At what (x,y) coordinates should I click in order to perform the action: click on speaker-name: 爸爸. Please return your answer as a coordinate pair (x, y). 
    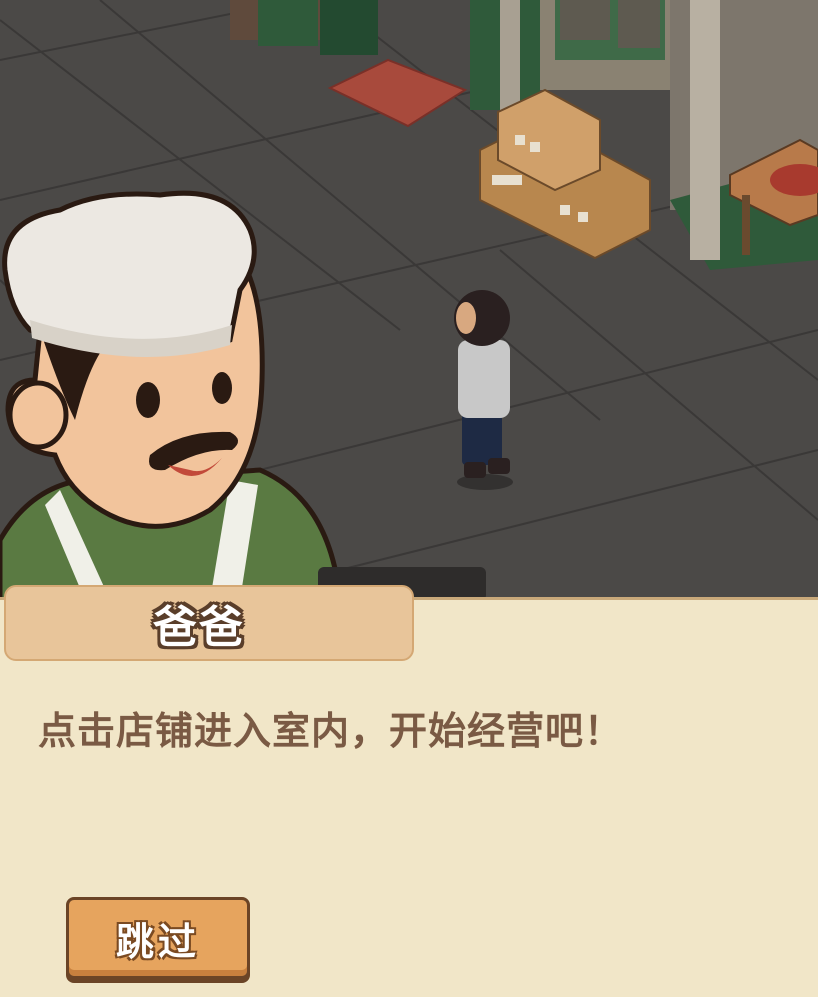
    Looking at the image, I should click on (199, 627).